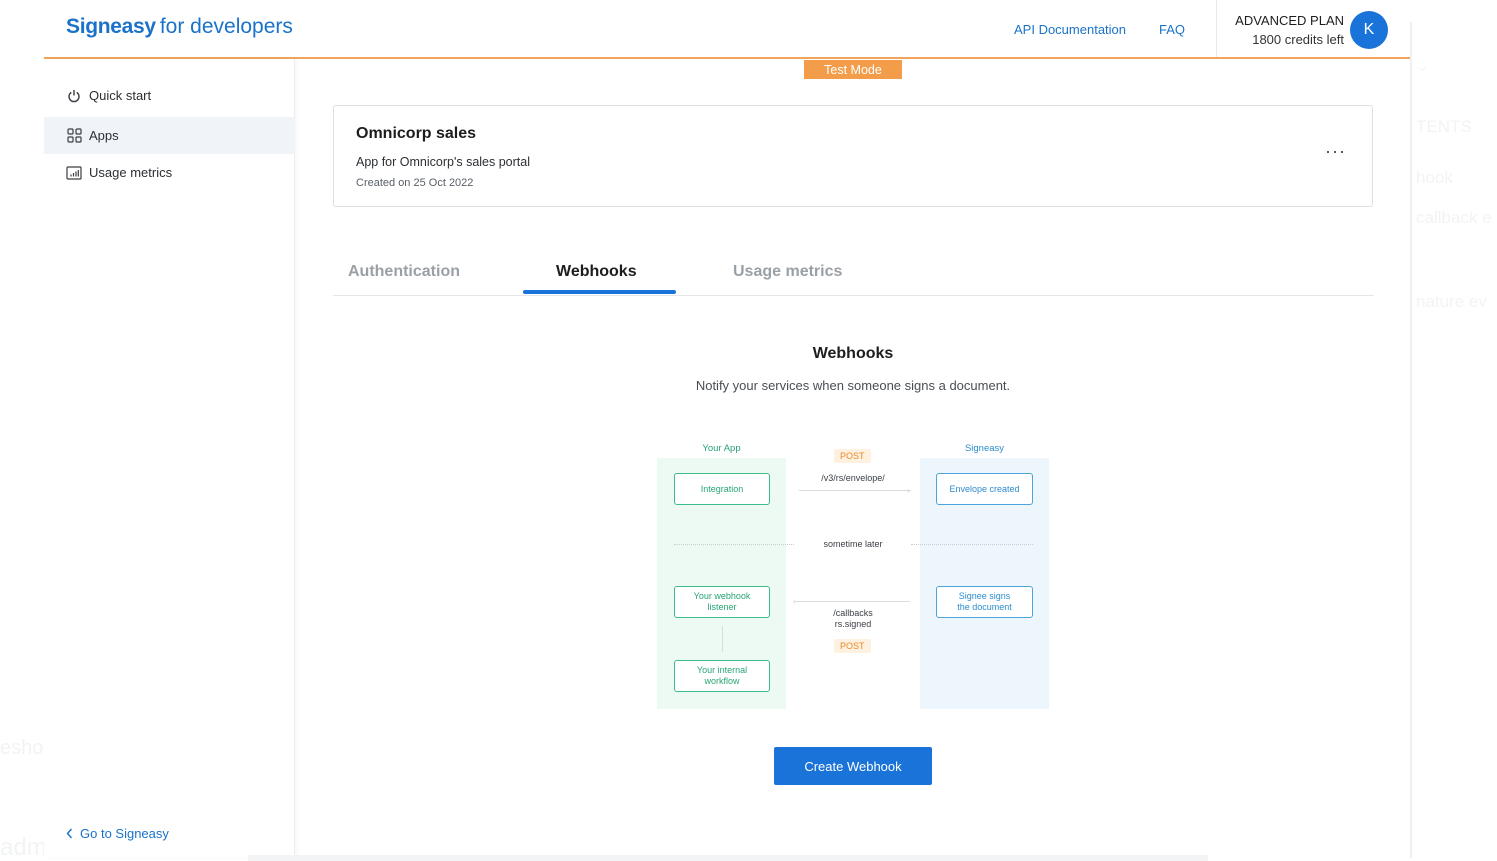 This screenshot has width=1497, height=861. What do you see at coordinates (1172, 29) in the screenshot?
I see `faq-link: FAQ` at bounding box center [1172, 29].